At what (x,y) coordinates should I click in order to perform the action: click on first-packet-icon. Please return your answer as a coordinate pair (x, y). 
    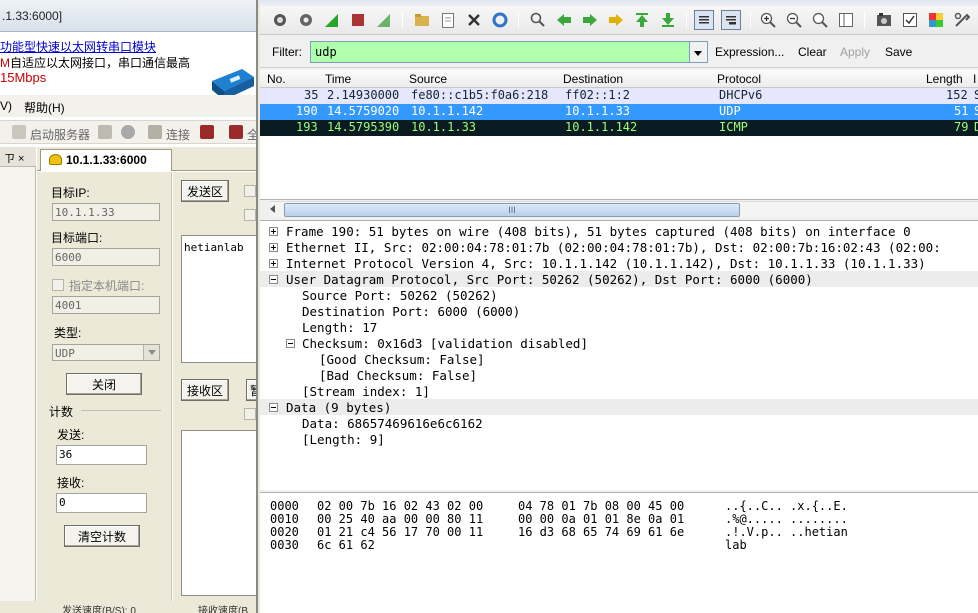
    Looking at the image, I should click on (642, 20).